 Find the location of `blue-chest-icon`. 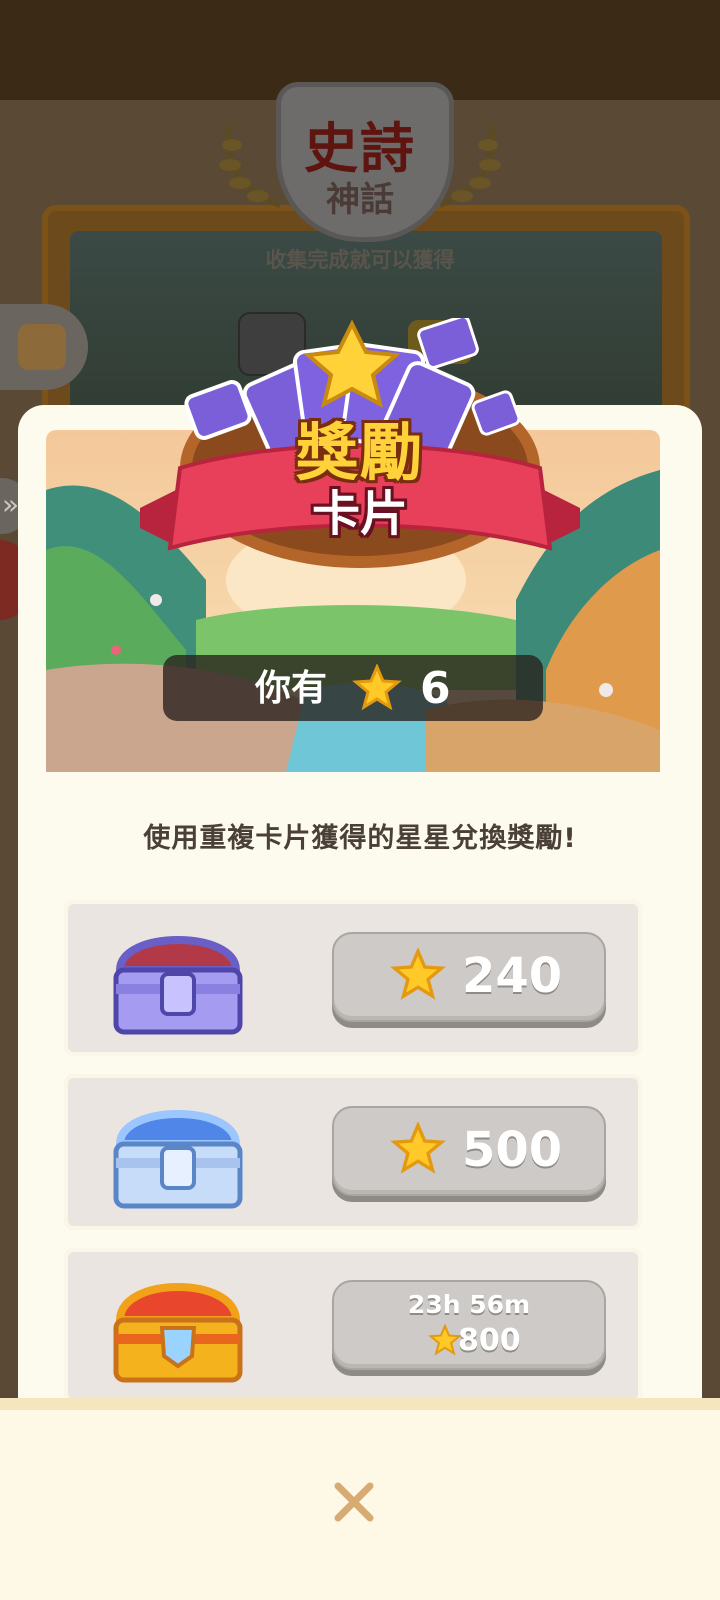

blue-chest-icon is located at coordinates (178, 1159).